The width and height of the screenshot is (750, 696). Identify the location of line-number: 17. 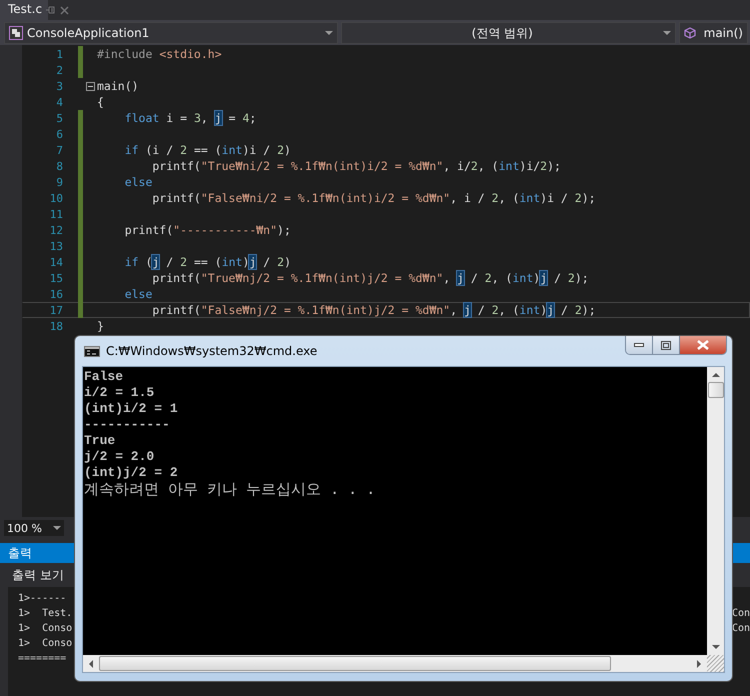
(56, 310).